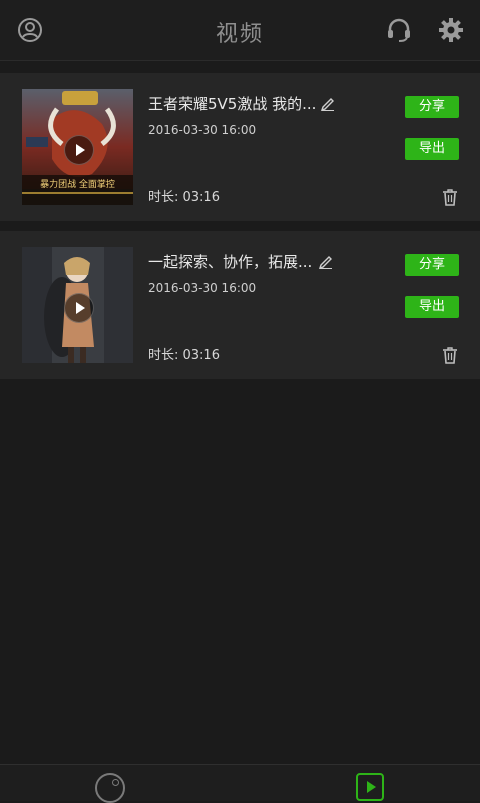 The image size is (480, 803). I want to click on video-thumbnail: 暴力团战 全面掌控, so click(77, 147).